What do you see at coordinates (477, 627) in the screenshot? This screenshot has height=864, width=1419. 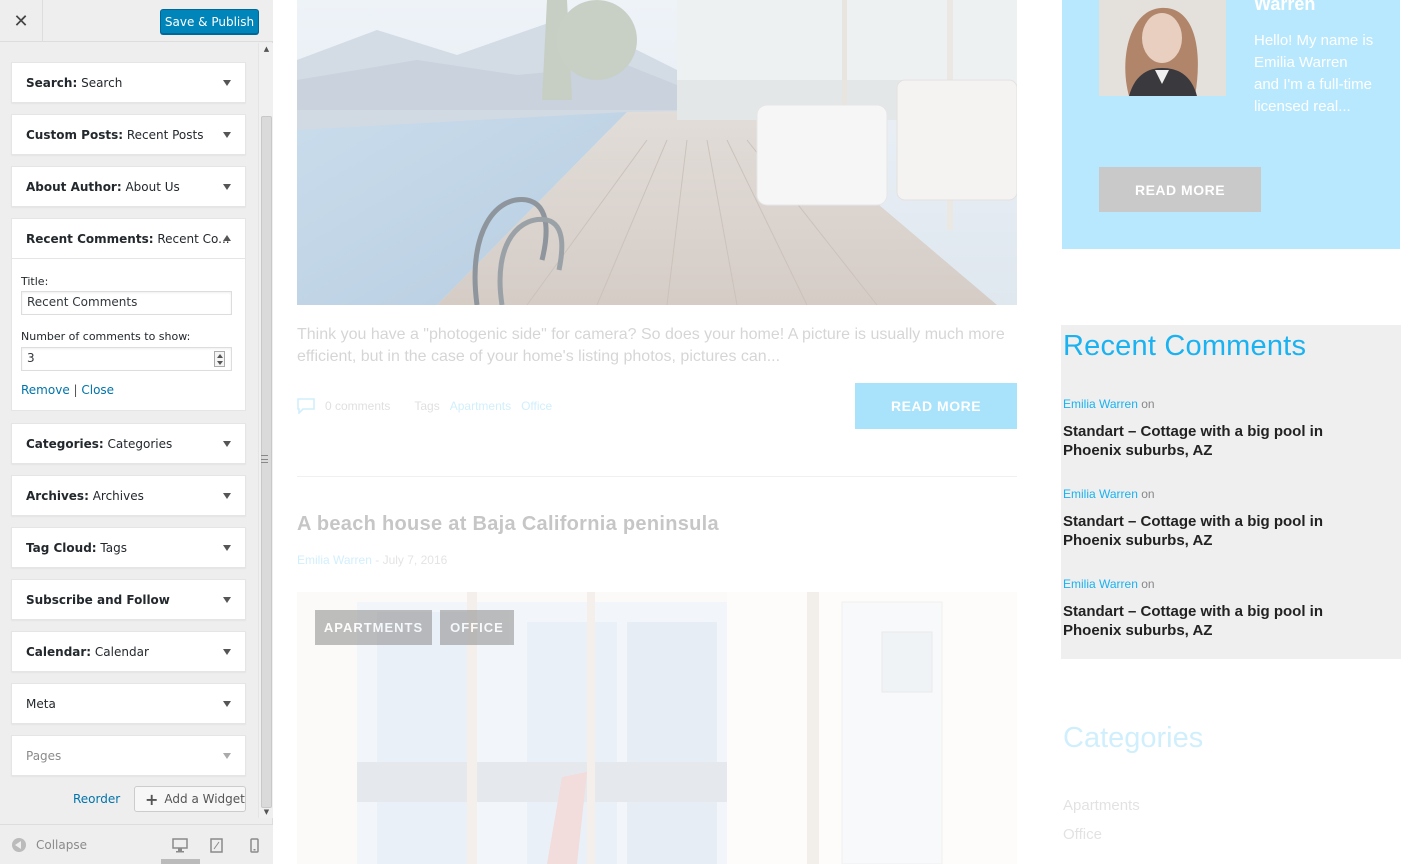 I see `category-badge-office: OFFICE` at bounding box center [477, 627].